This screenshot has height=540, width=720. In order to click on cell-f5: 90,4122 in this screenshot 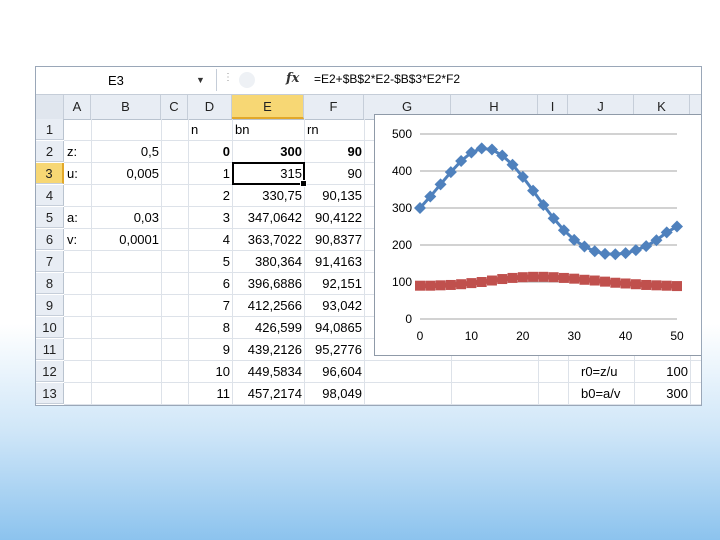, I will do `click(334, 217)`.